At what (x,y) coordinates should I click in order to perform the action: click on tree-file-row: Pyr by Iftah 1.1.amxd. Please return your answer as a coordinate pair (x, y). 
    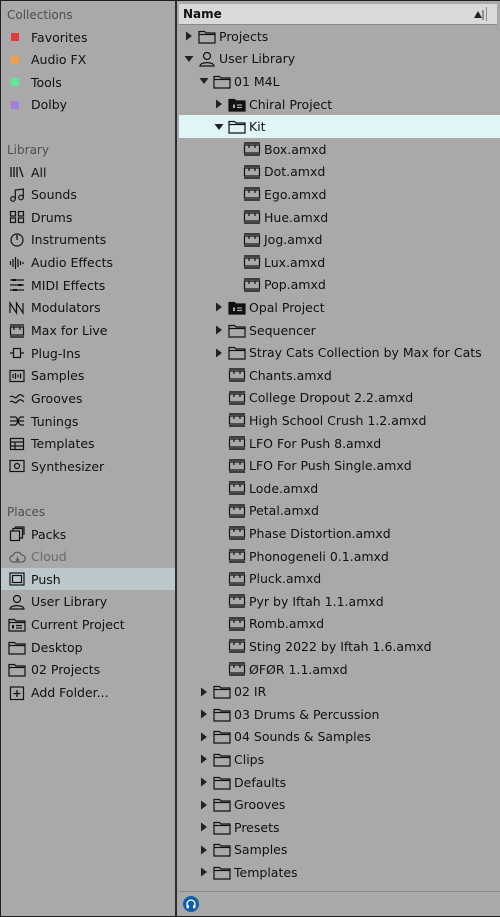
    Looking at the image, I should click on (339, 601).